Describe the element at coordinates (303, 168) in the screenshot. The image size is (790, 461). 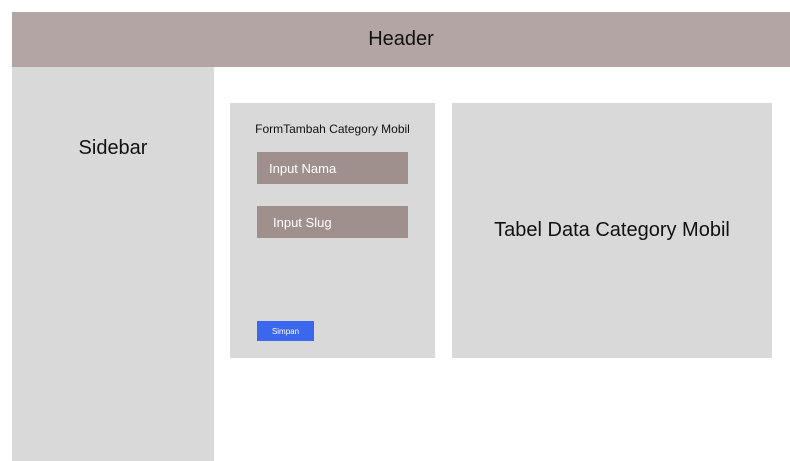
I see `name-input-placeholder: Input Nama` at that location.